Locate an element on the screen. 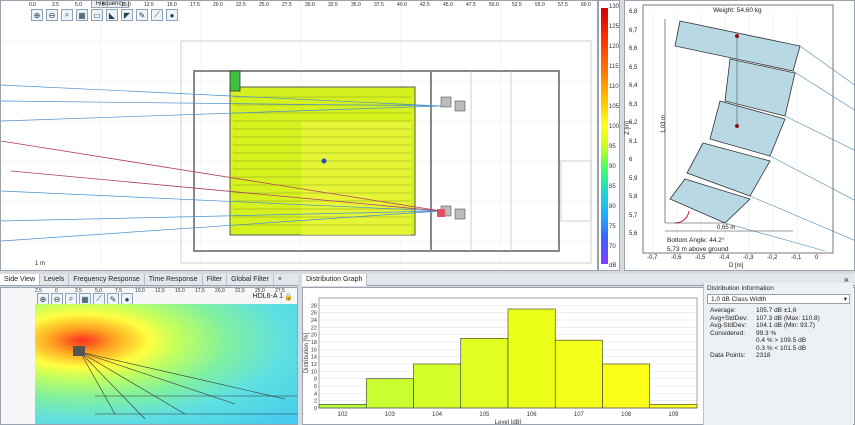 The width and height of the screenshot is (855, 425). y-tick-label: 0 is located at coordinates (315, 409).